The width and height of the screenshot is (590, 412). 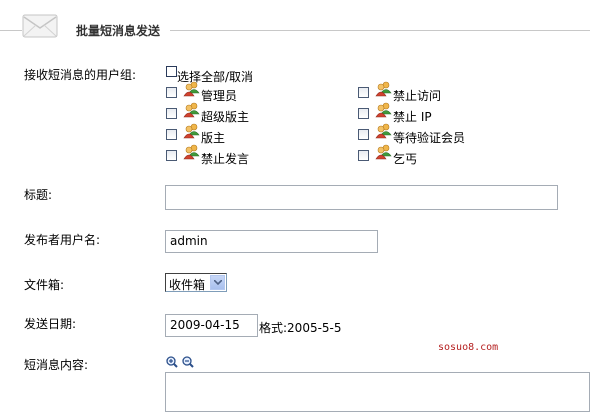 What do you see at coordinates (417, 96) in the screenshot?
I see `user-group-label: 禁止访问` at bounding box center [417, 96].